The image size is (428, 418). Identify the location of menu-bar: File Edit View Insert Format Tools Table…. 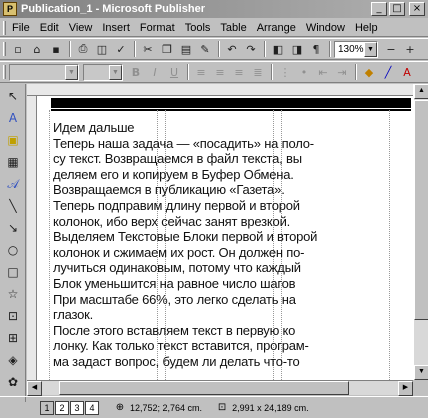
(214, 28).